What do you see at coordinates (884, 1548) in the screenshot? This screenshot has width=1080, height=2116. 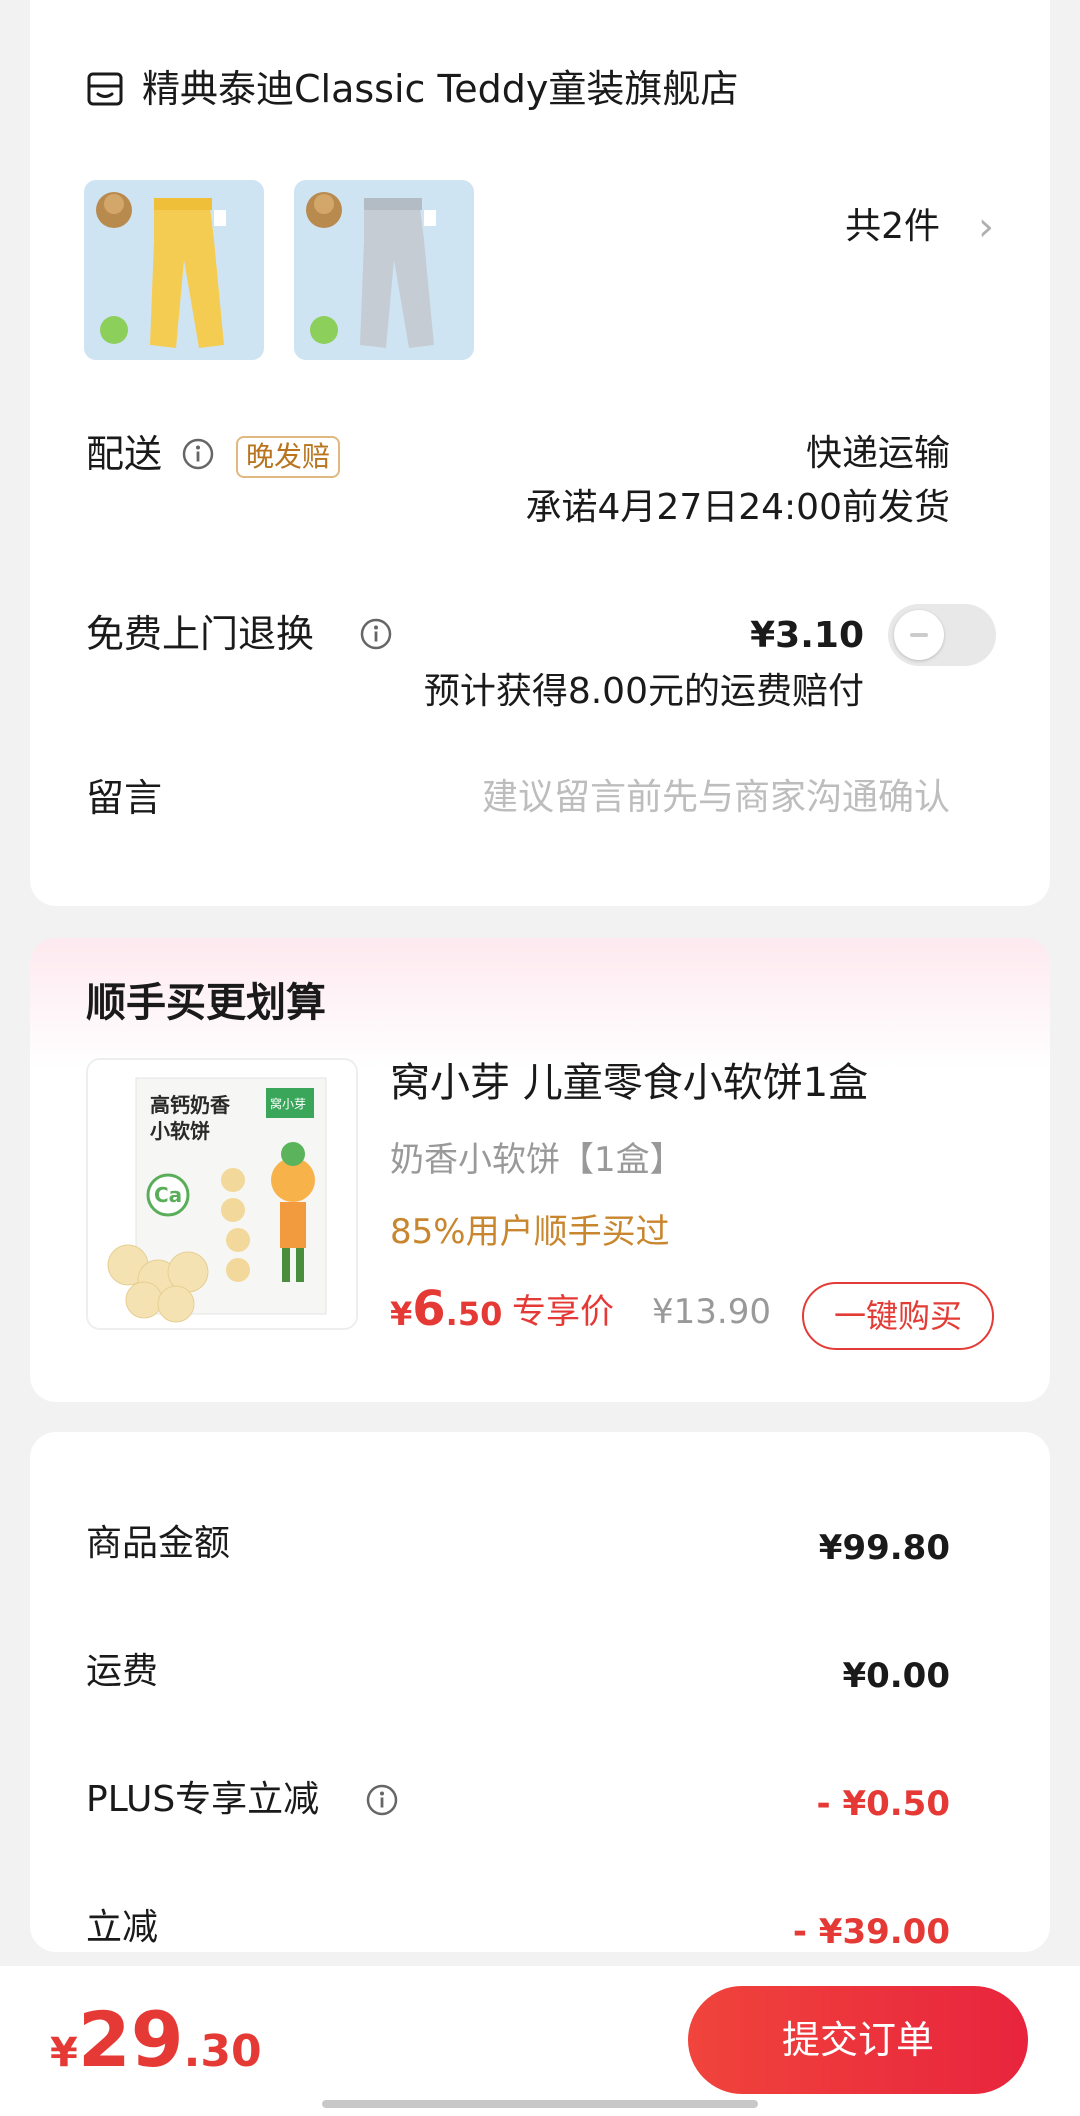 I see `goods-amount-value: ¥99.80` at bounding box center [884, 1548].